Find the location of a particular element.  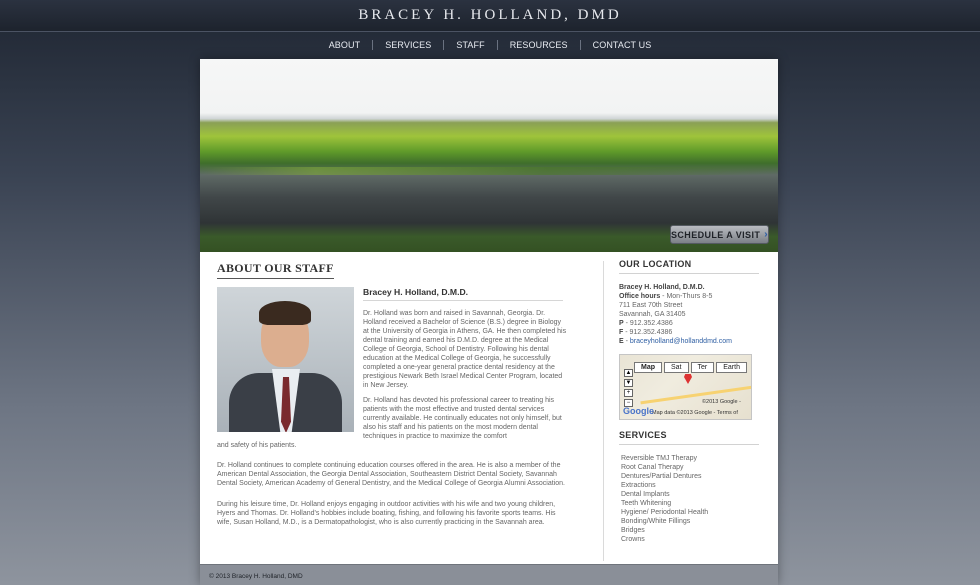

email-label: E is located at coordinates (621, 341).